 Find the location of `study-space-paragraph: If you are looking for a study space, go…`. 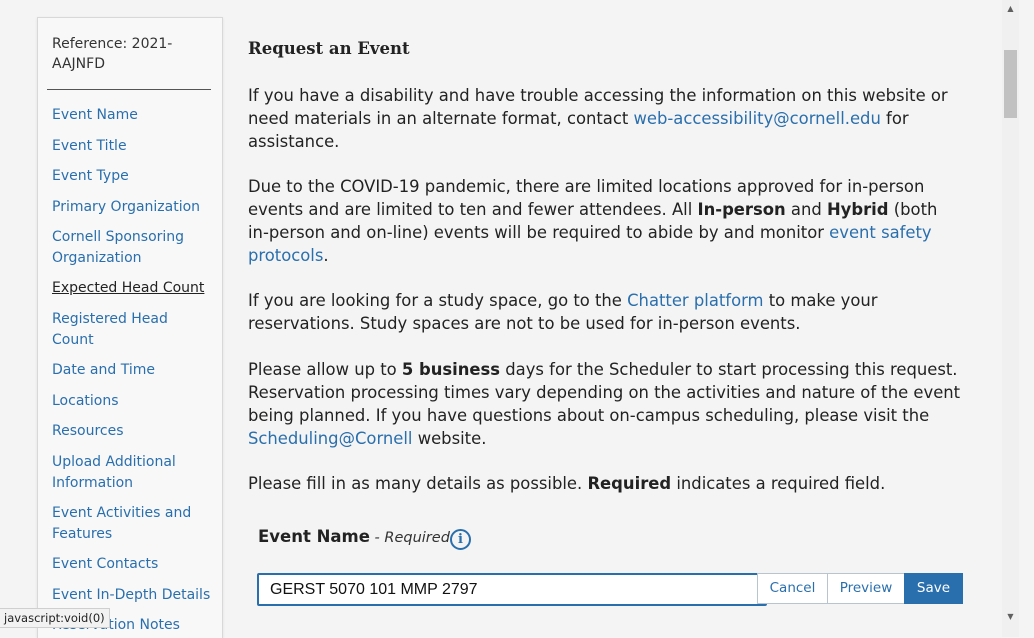

study-space-paragraph: If you are looking for a study space, go… is located at coordinates (563, 312).